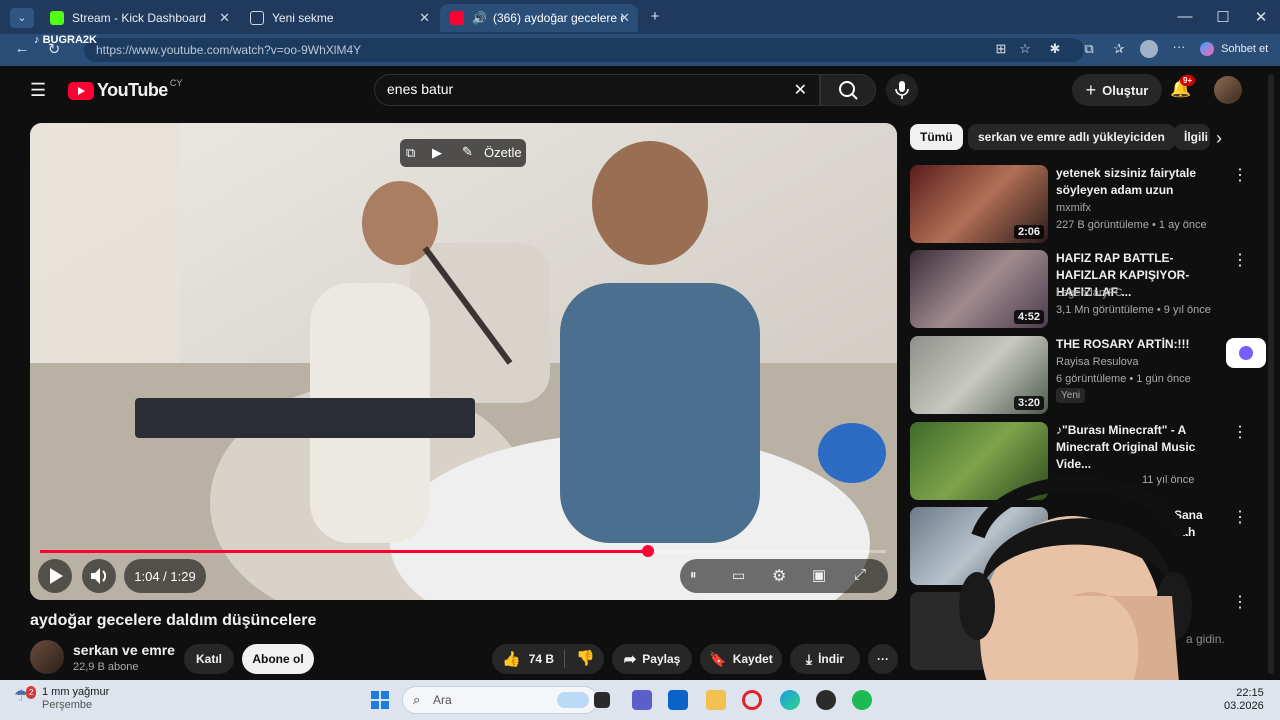  Describe the element at coordinates (1071, 137) in the screenshot. I see `chip-uploader: serkan ve emre adlı yükleyiciden` at that location.